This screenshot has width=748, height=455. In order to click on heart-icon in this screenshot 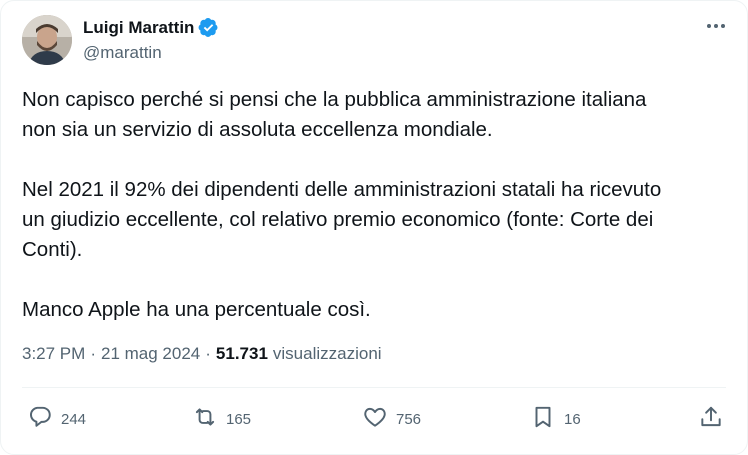, I will do `click(375, 419)`.